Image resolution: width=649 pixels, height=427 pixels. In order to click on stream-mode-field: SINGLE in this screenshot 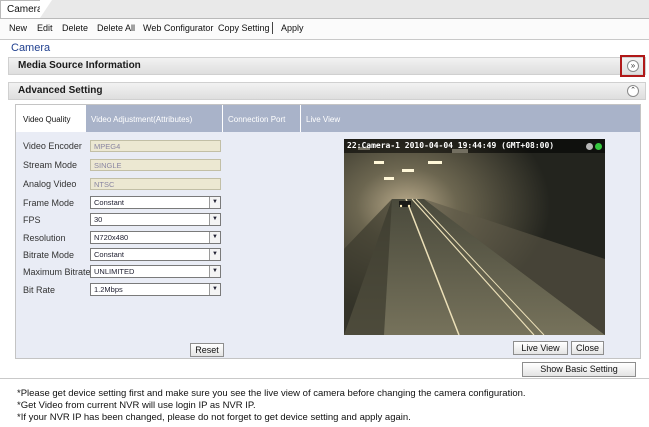, I will do `click(155, 165)`.